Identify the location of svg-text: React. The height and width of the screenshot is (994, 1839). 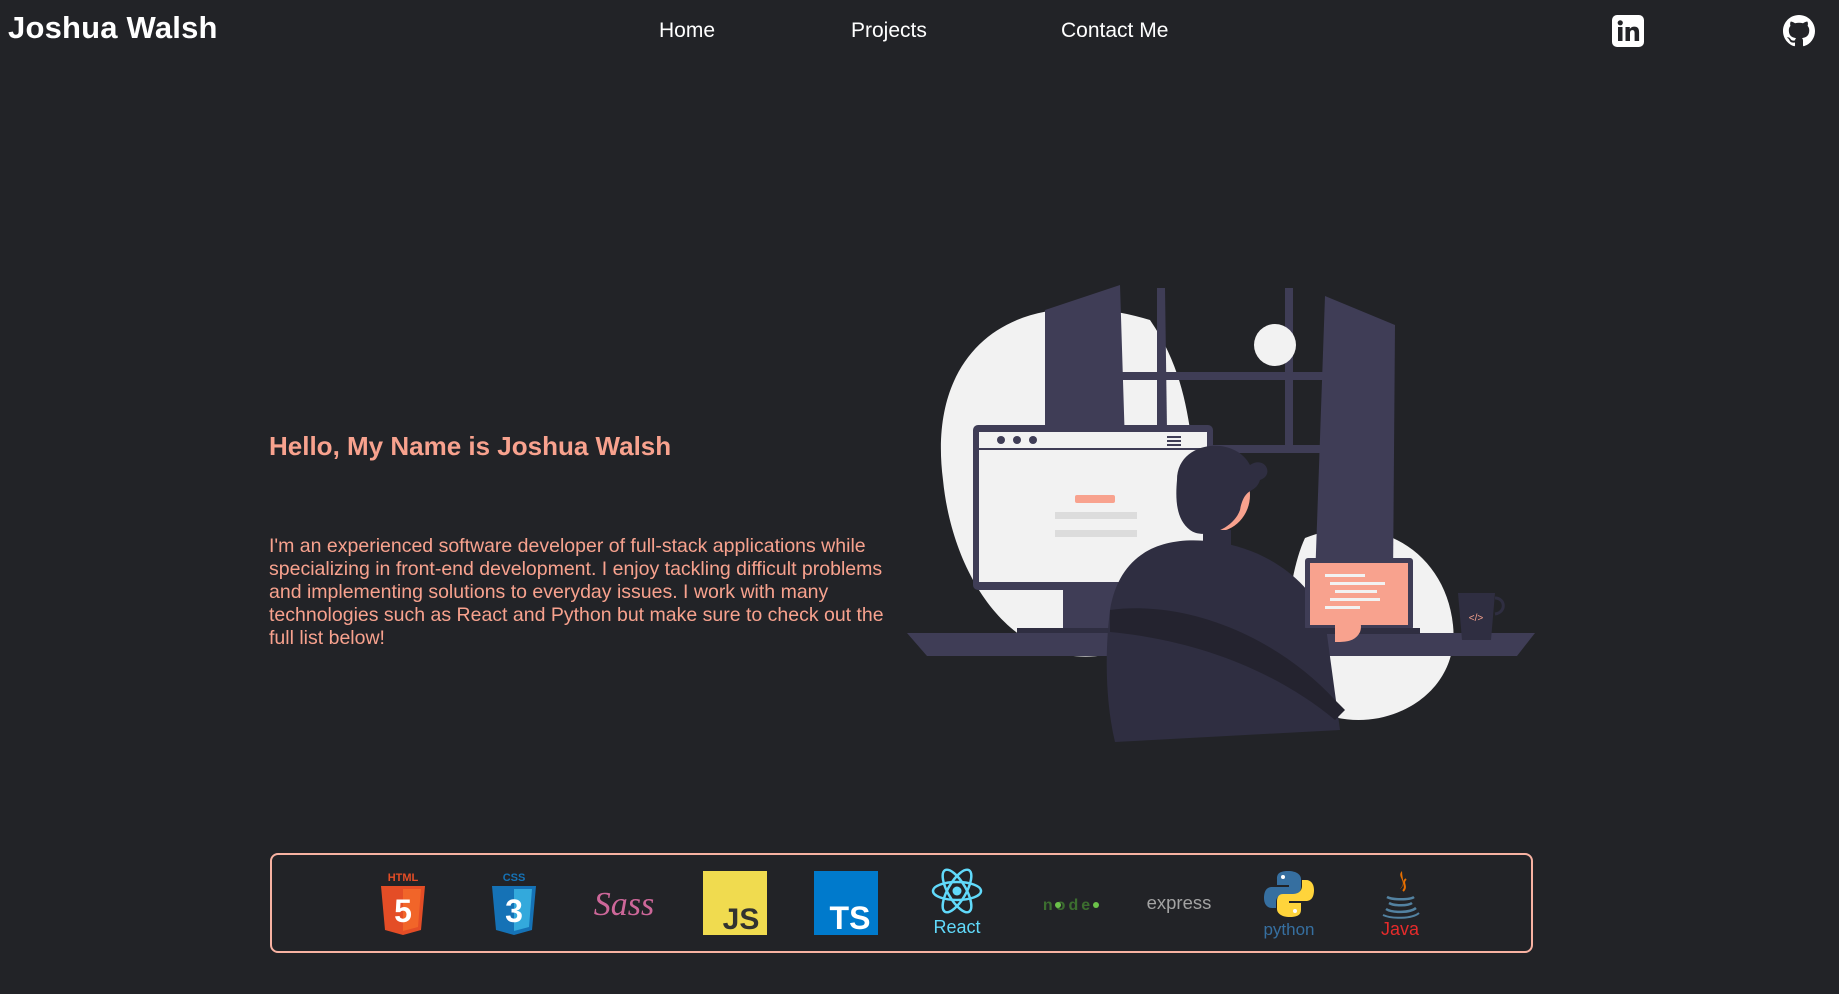
(956, 927).